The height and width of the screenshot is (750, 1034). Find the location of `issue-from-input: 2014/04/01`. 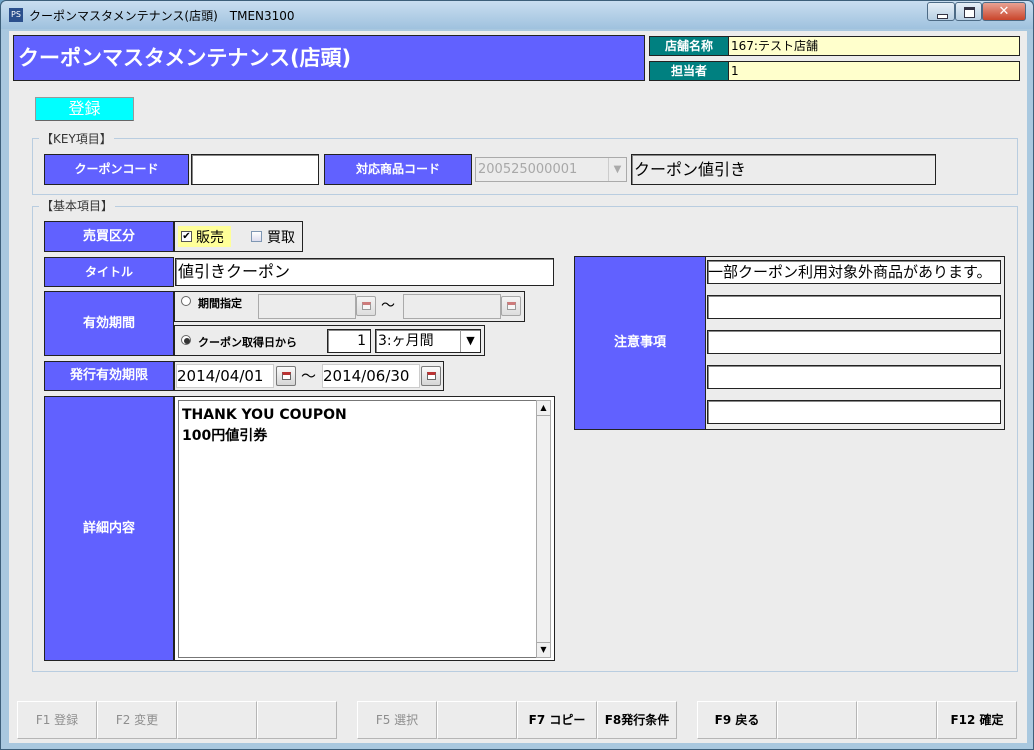

issue-from-input: 2014/04/01 is located at coordinates (225, 376).